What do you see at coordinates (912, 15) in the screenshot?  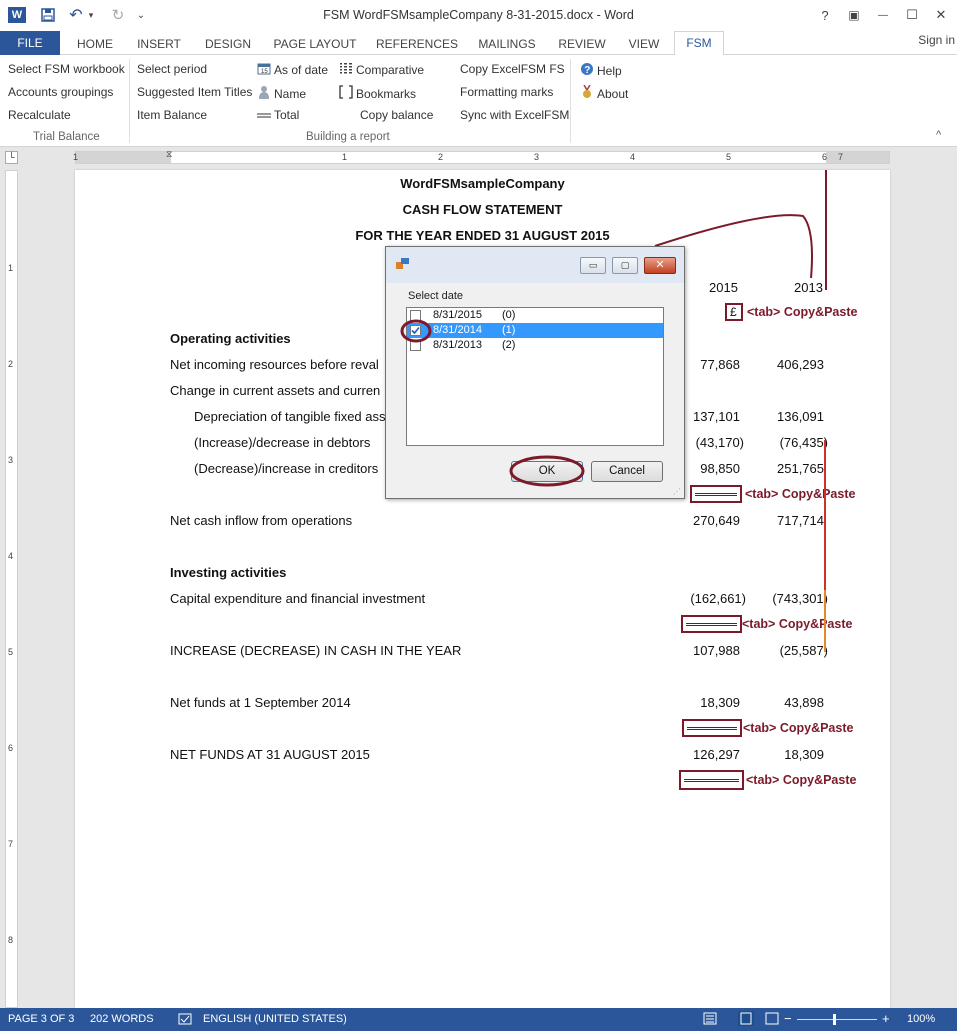 I see `maximize-button: ☐` at bounding box center [912, 15].